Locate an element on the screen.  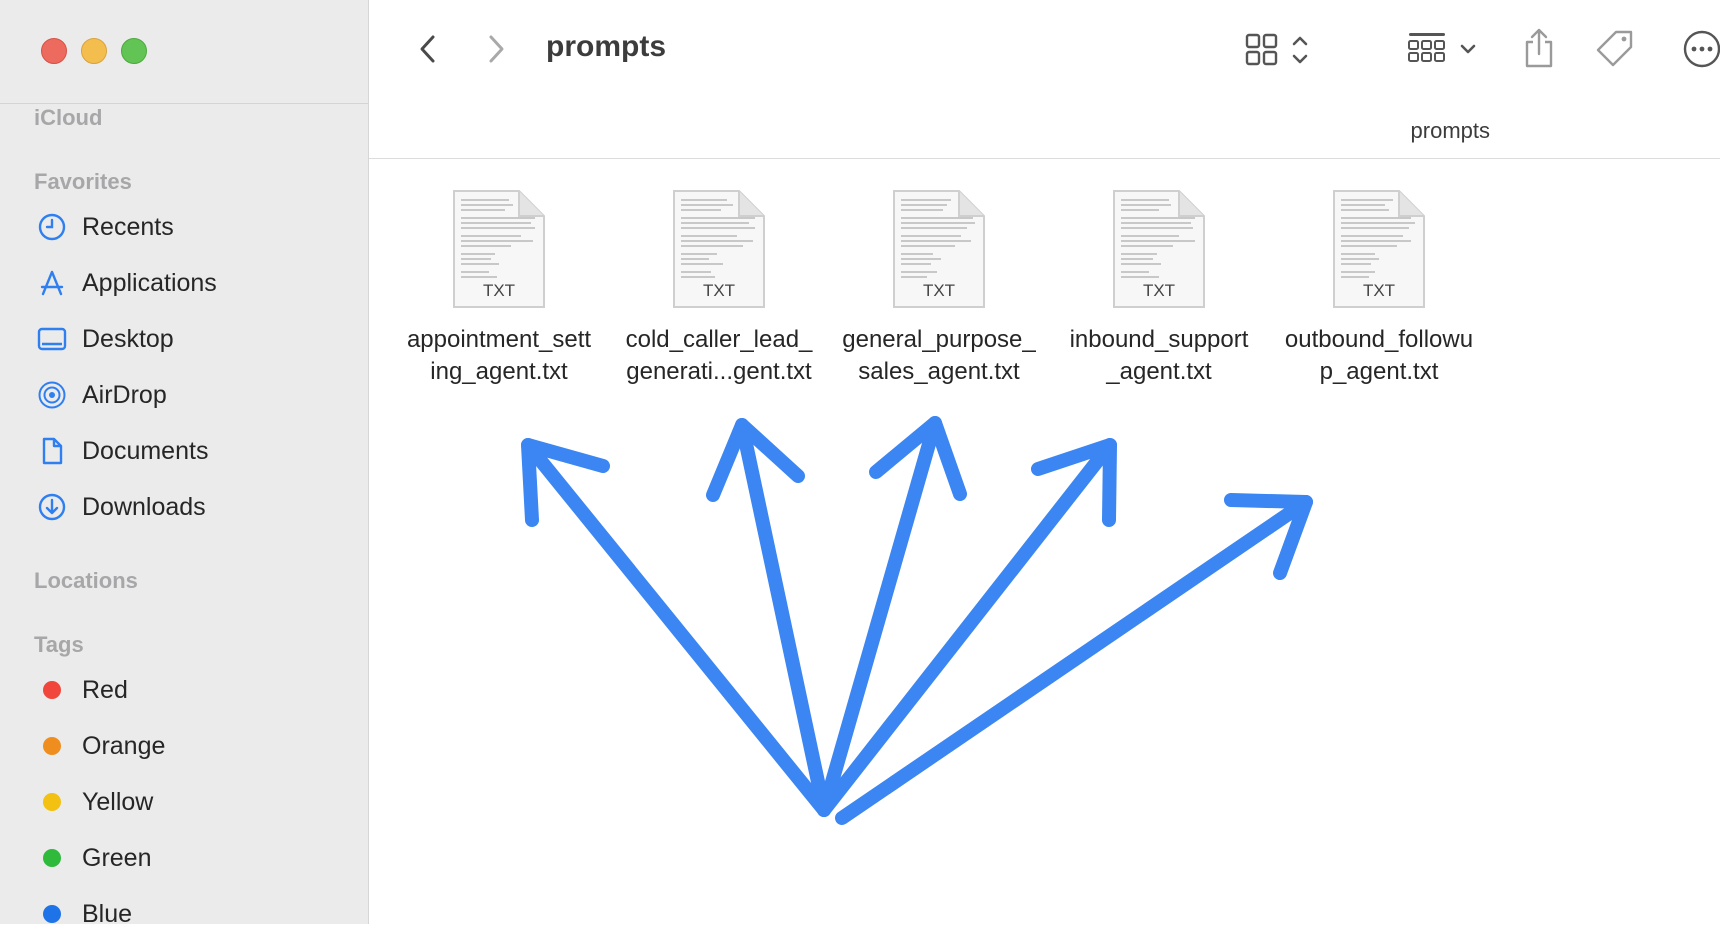
file-item: TXT general_purpose_ sales_agent.txt is located at coordinates (939, 288).